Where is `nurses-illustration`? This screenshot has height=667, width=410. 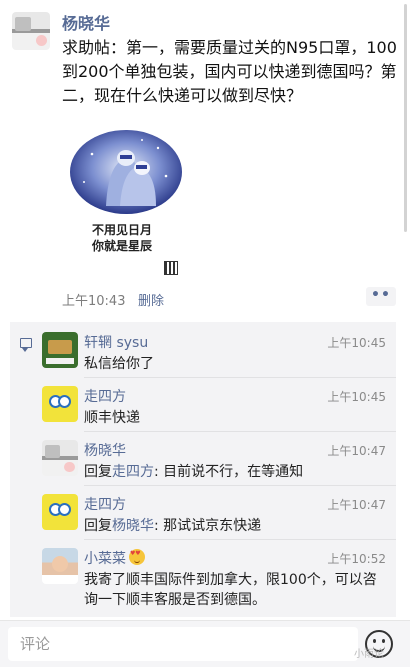 nurses-illustration is located at coordinates (126, 172).